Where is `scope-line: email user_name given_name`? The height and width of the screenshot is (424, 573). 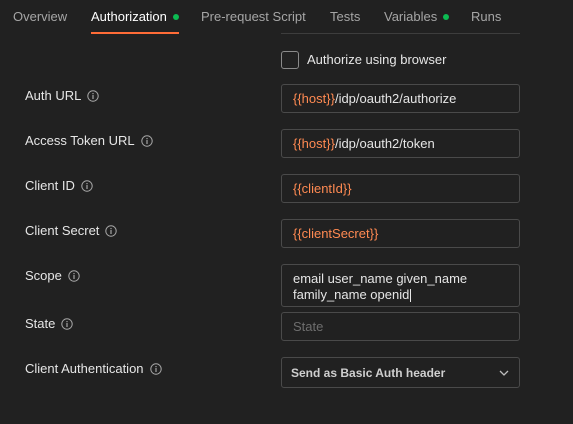
scope-line: email user_name given_name is located at coordinates (380, 278).